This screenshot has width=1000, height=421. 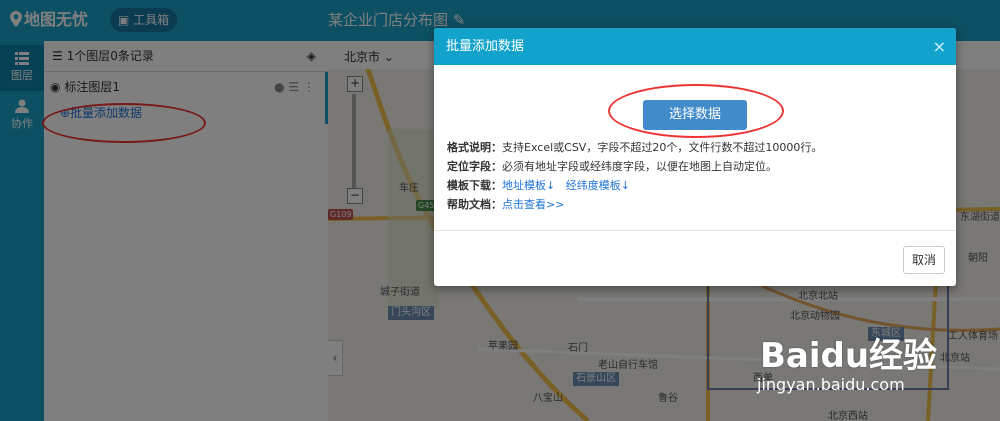 I want to click on locate-info: 定位字段：必须有地址字段或经纬度字段，以便在地图上自动定位。, so click(x=612, y=167).